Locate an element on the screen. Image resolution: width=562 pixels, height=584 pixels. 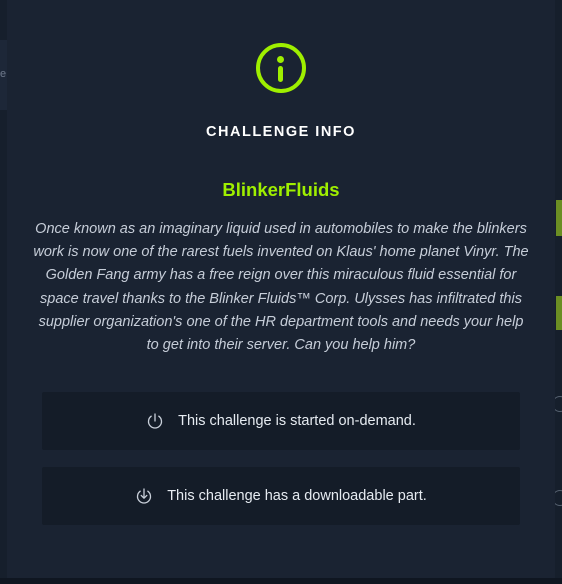
modal-title: CHALLENGE INFO is located at coordinates (281, 132).